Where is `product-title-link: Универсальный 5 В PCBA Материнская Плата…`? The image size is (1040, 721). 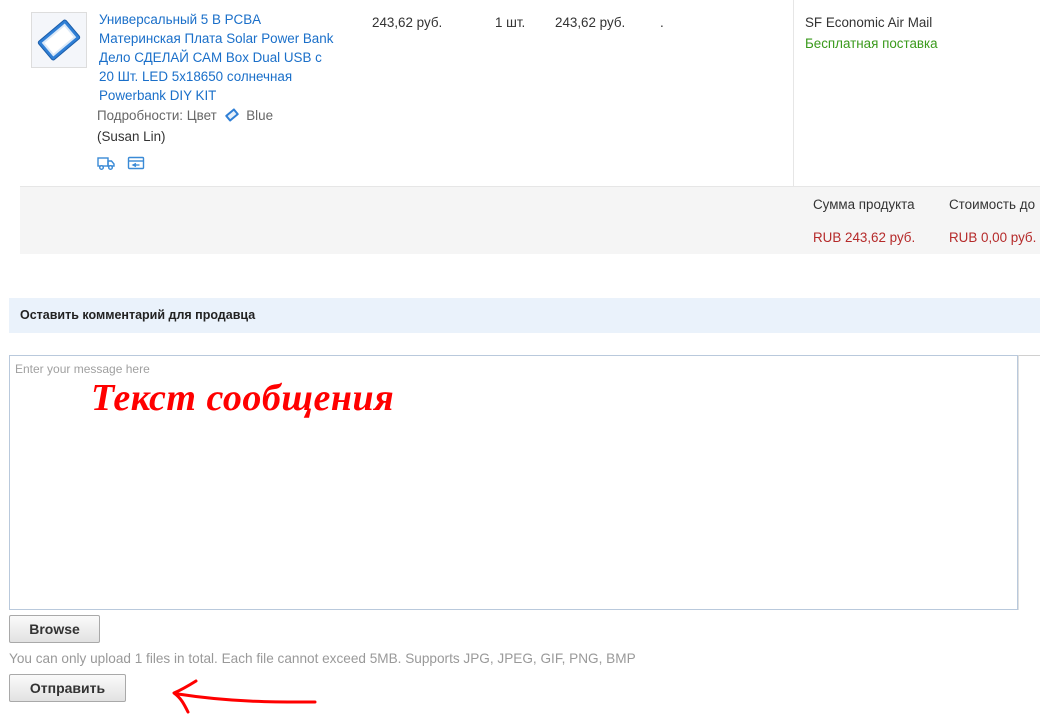
product-title-link: Универсальный 5 В PCBA Материнская Плата… is located at coordinates (219, 57).